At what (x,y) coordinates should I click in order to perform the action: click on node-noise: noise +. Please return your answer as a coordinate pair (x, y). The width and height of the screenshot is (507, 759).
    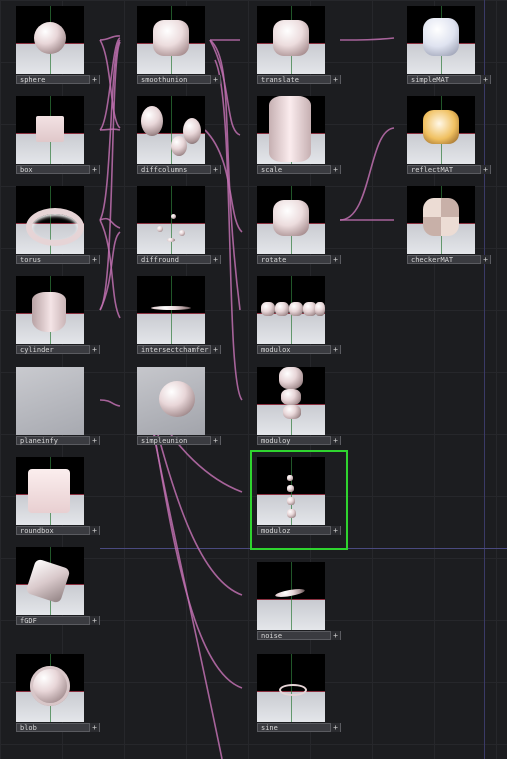
    Looking at the image, I should click on (299, 605).